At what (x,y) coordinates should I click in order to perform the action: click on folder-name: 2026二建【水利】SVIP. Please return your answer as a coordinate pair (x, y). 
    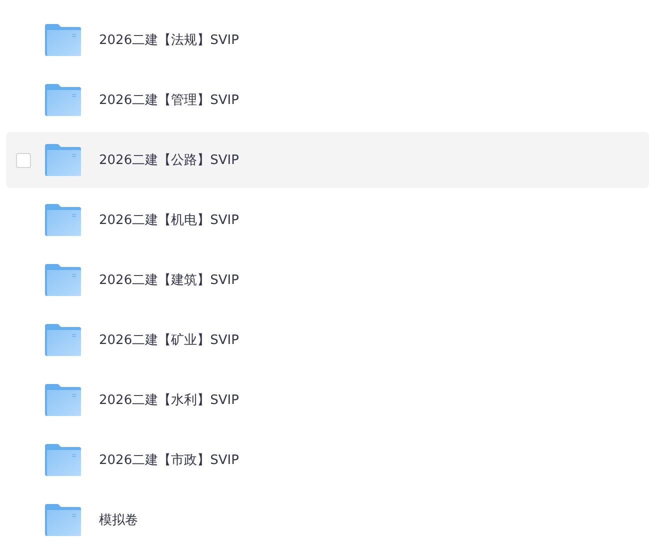
    Looking at the image, I should click on (169, 400).